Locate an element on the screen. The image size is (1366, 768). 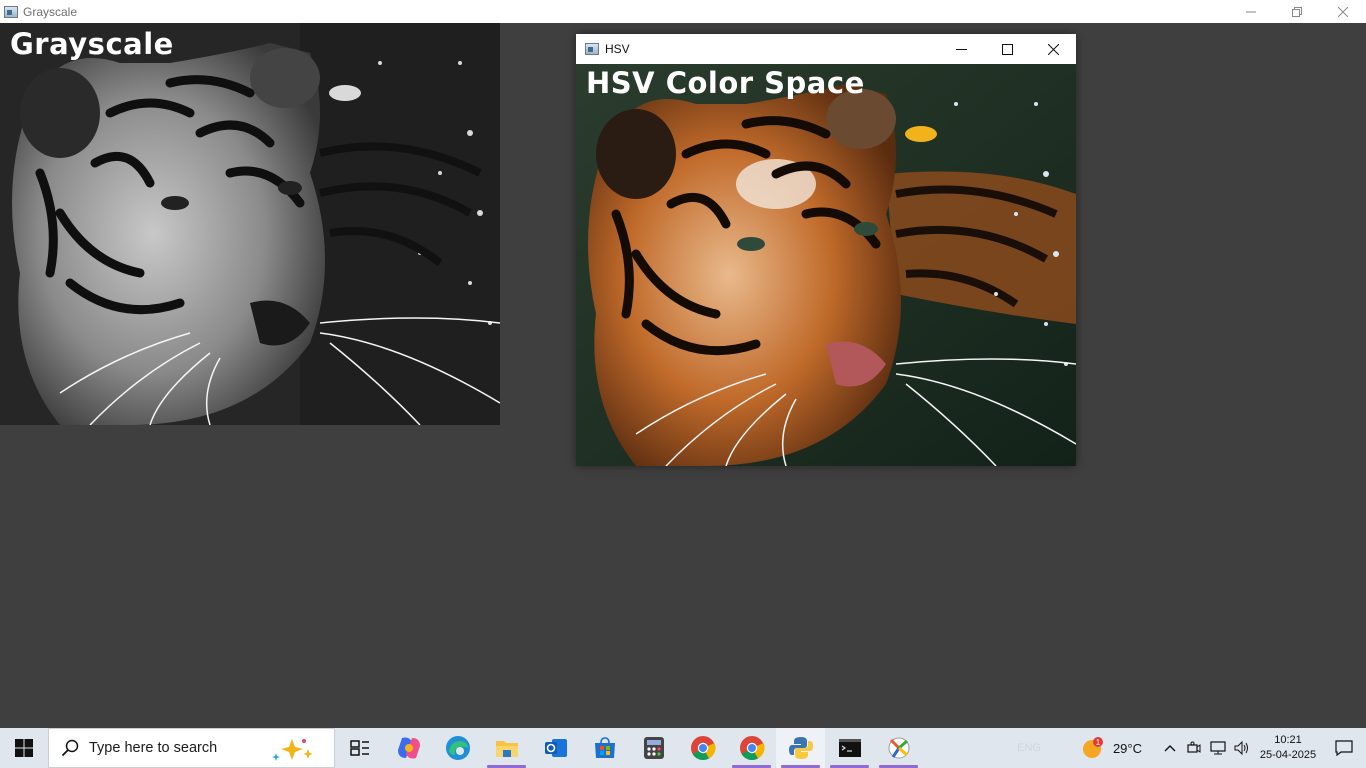
chevron-up-icon is located at coordinates (1170, 748).